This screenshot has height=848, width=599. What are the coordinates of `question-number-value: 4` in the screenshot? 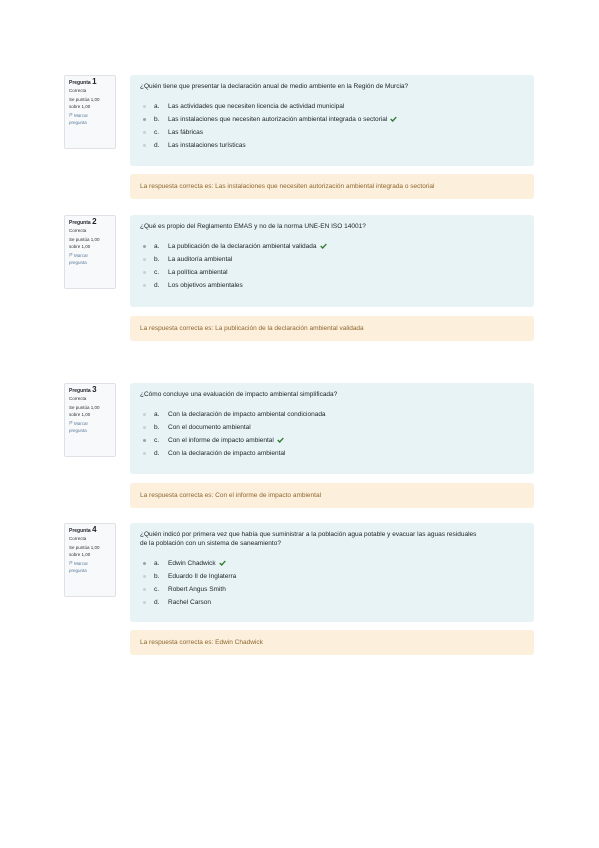 It's located at (94, 529).